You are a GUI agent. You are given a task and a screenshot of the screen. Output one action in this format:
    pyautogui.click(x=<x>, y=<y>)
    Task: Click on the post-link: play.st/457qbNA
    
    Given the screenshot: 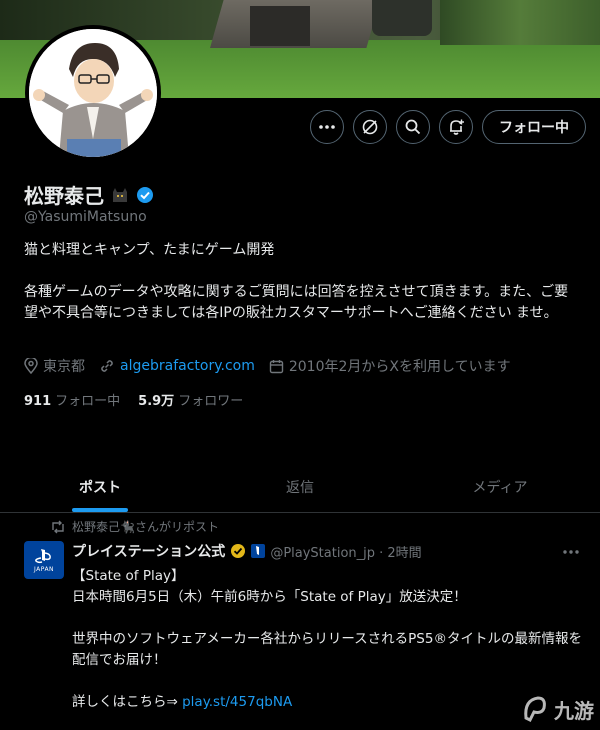 What is the action you would take?
    pyautogui.click(x=237, y=702)
    